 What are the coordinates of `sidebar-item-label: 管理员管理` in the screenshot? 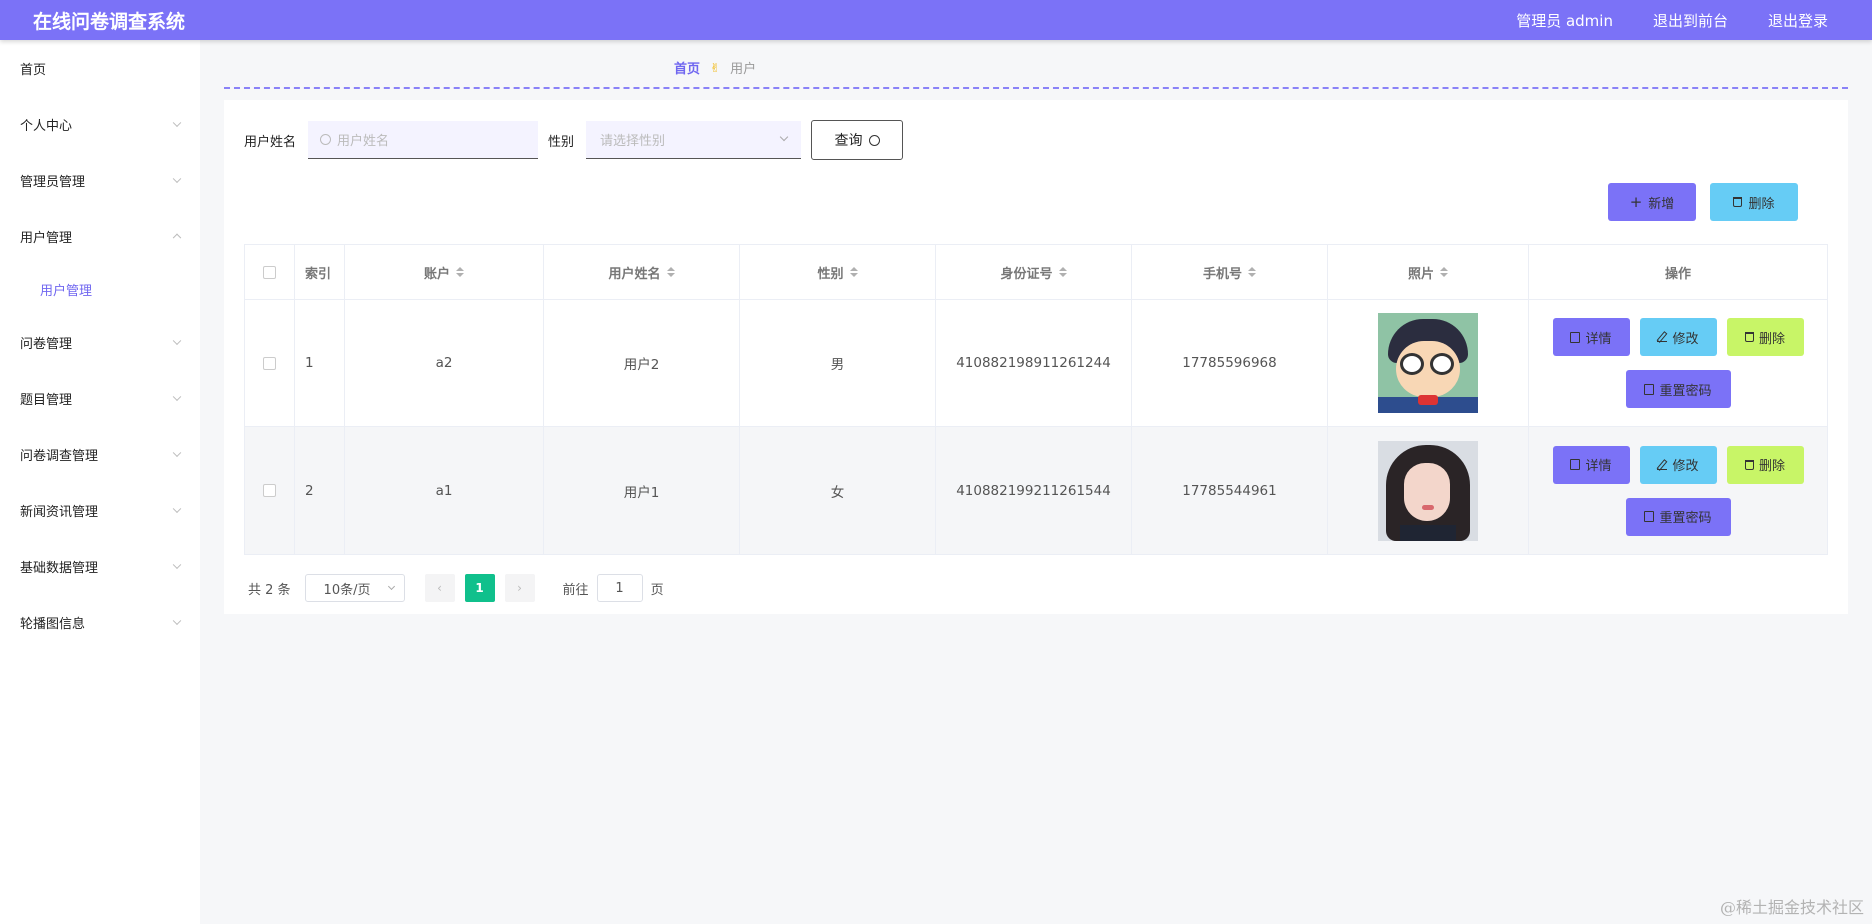 It's located at (53, 182).